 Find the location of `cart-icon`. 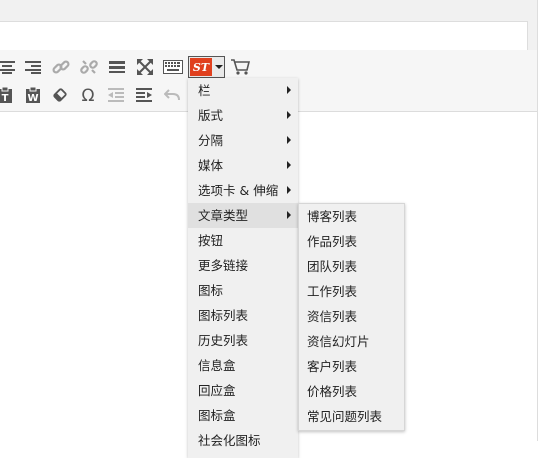

cart-icon is located at coordinates (240, 67).